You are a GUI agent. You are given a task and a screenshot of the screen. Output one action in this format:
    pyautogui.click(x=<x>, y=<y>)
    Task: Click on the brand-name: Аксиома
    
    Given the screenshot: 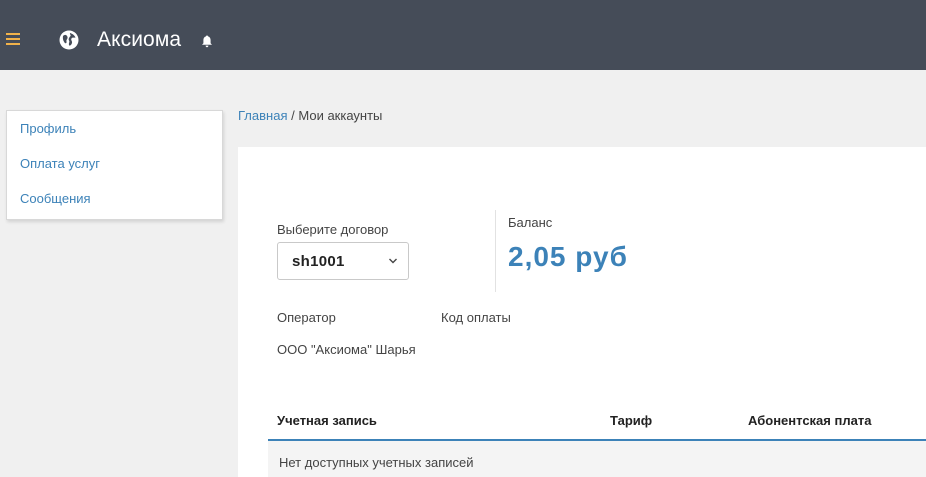 What is the action you would take?
    pyautogui.click(x=139, y=40)
    